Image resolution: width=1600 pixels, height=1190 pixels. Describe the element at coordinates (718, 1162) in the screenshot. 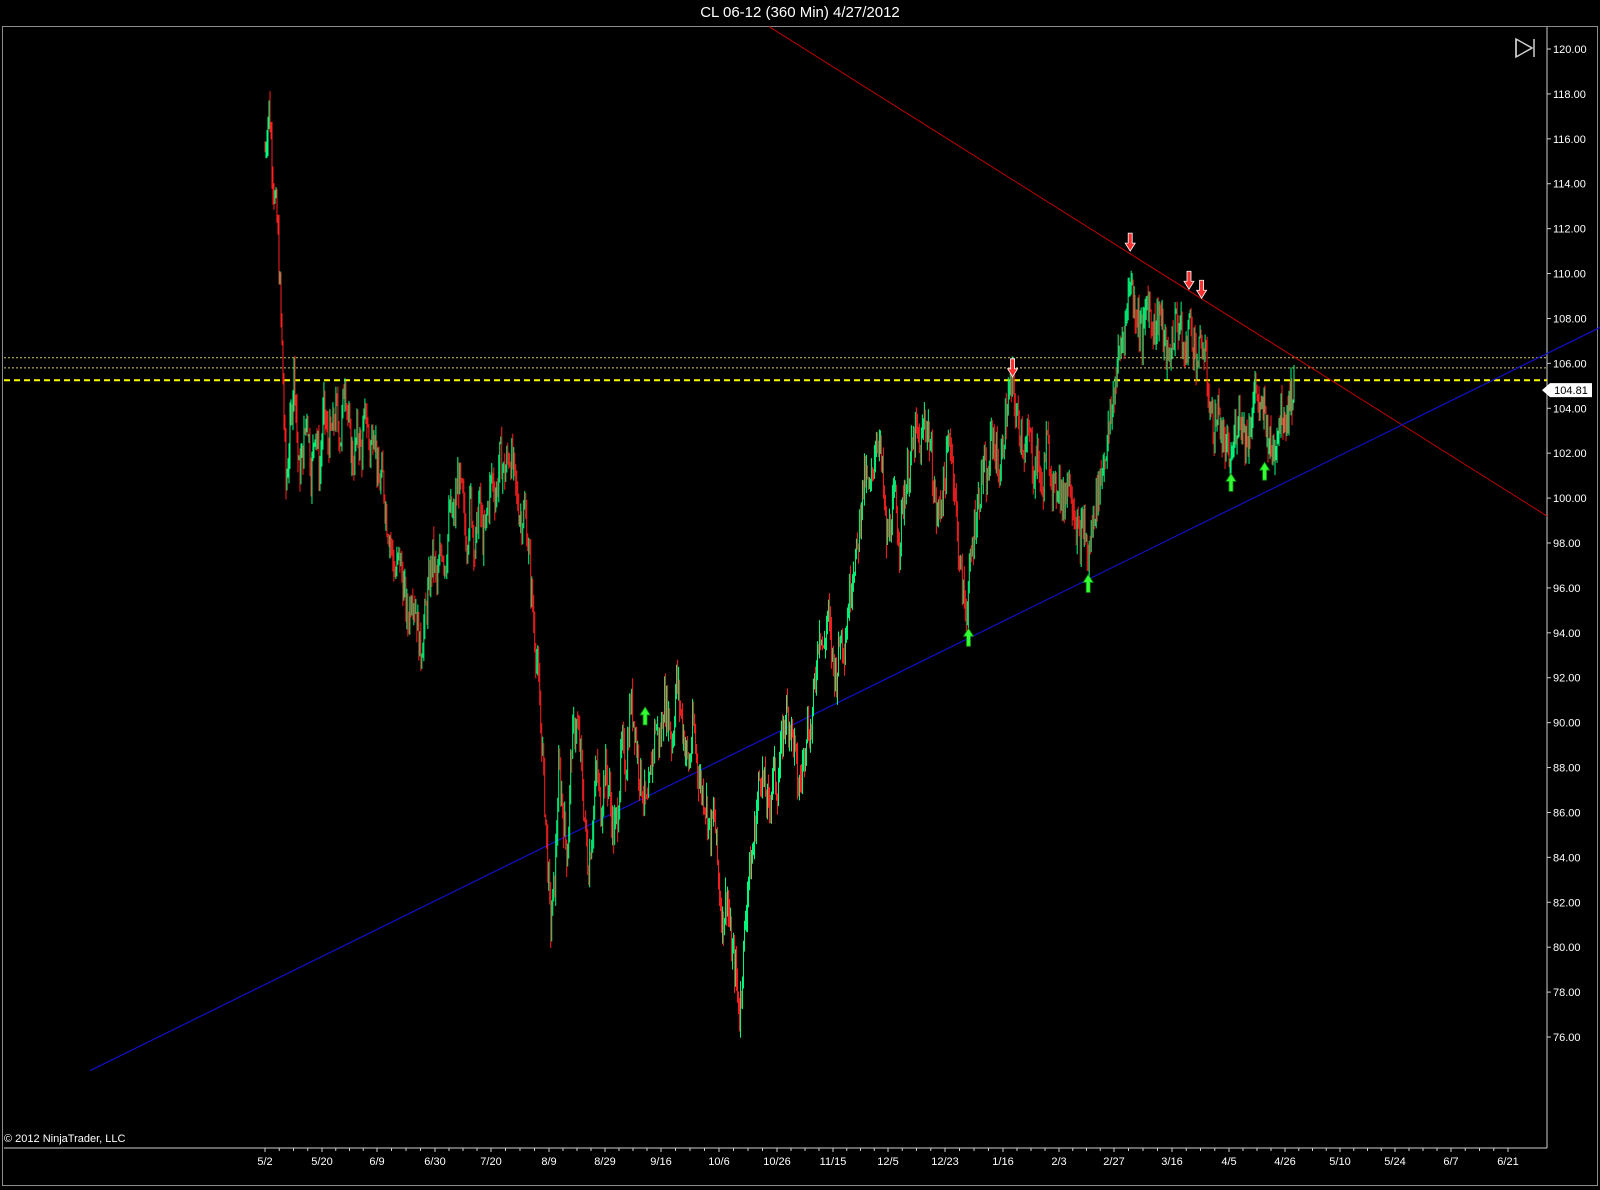

I see `x-tick-label: 10/6` at that location.